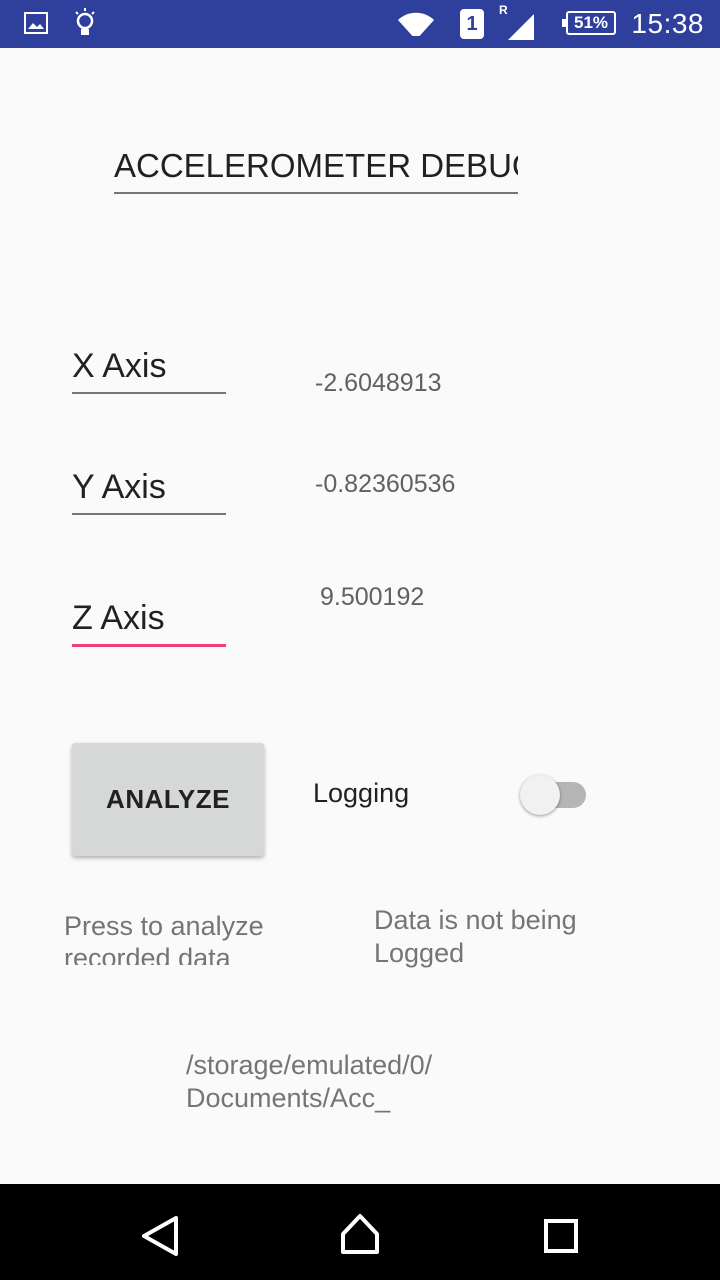 This screenshot has width=720, height=1280. What do you see at coordinates (160, 1236) in the screenshot?
I see `back-icon` at bounding box center [160, 1236].